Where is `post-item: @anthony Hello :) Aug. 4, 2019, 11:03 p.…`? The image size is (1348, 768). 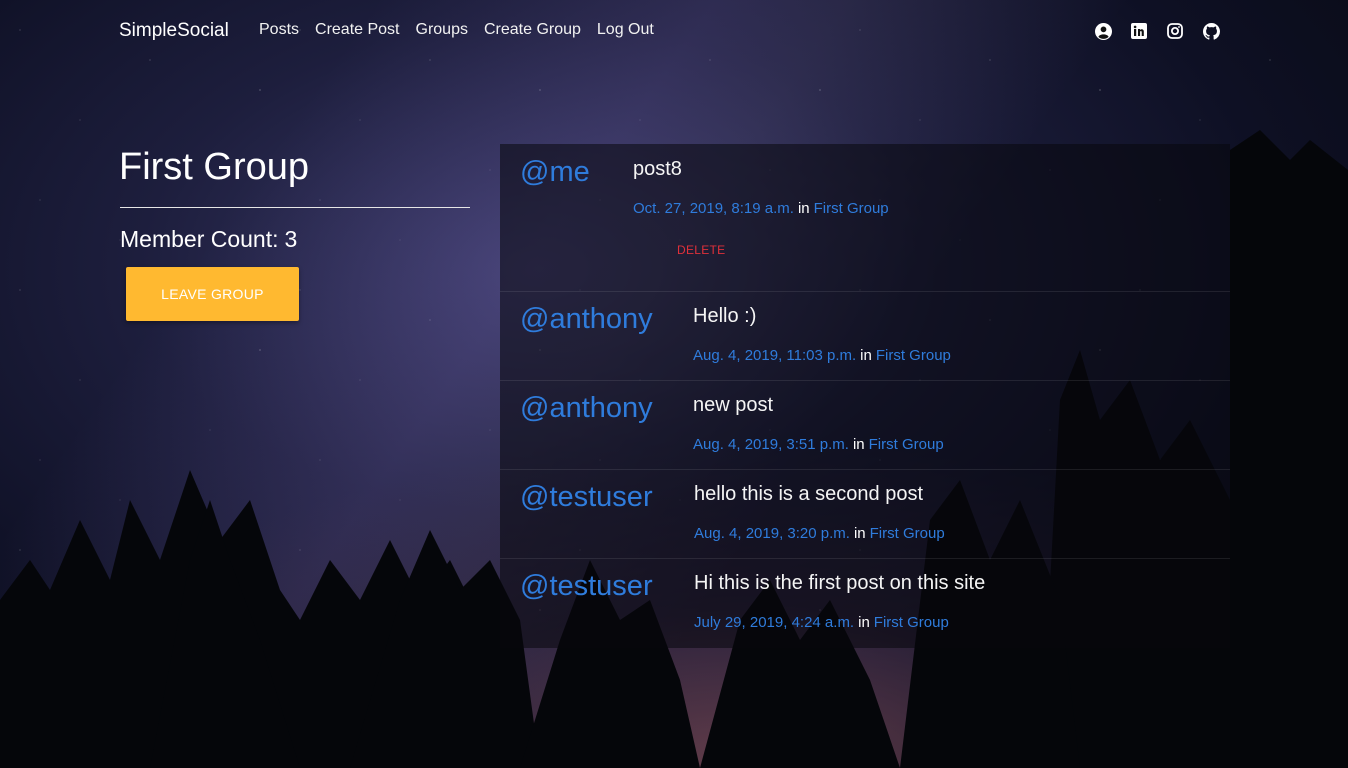 post-item: @anthony Hello :) Aug. 4, 2019, 11:03 p.… is located at coordinates (865, 336).